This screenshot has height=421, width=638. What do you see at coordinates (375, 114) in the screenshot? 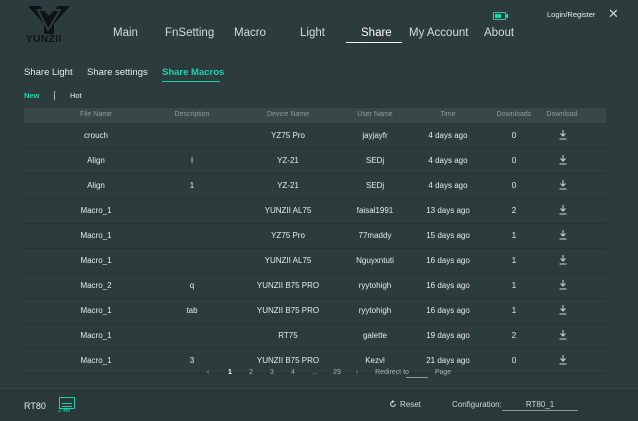
I see `col-user-name: User Name` at bounding box center [375, 114].